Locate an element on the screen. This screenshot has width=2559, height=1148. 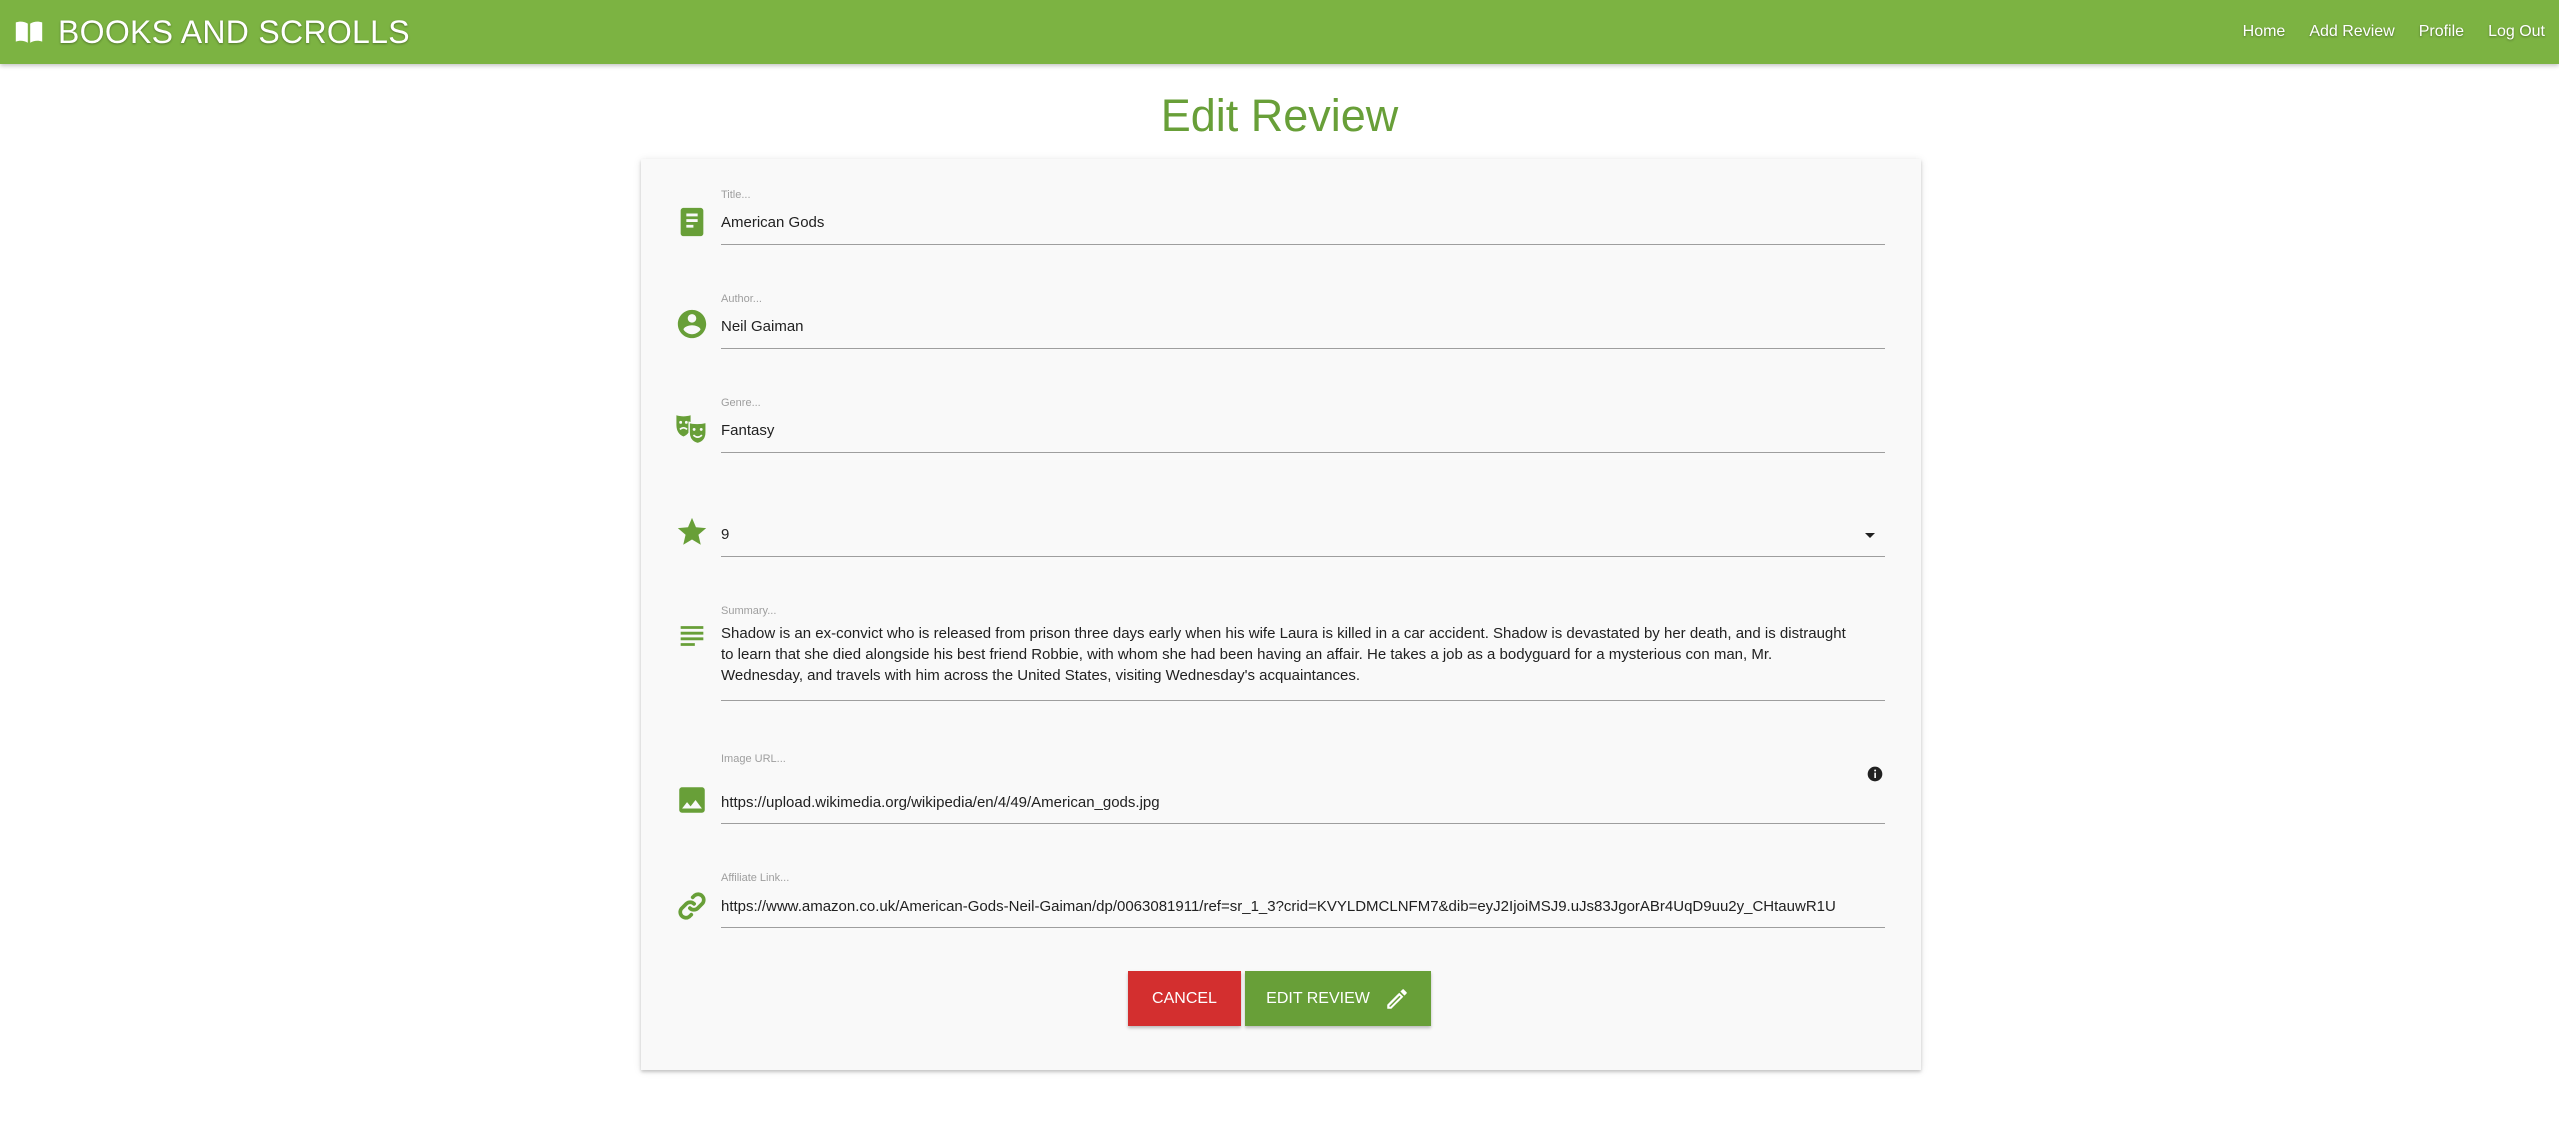
brand-logo-link: BOOKS AND SCROLLS is located at coordinates (212, 32).